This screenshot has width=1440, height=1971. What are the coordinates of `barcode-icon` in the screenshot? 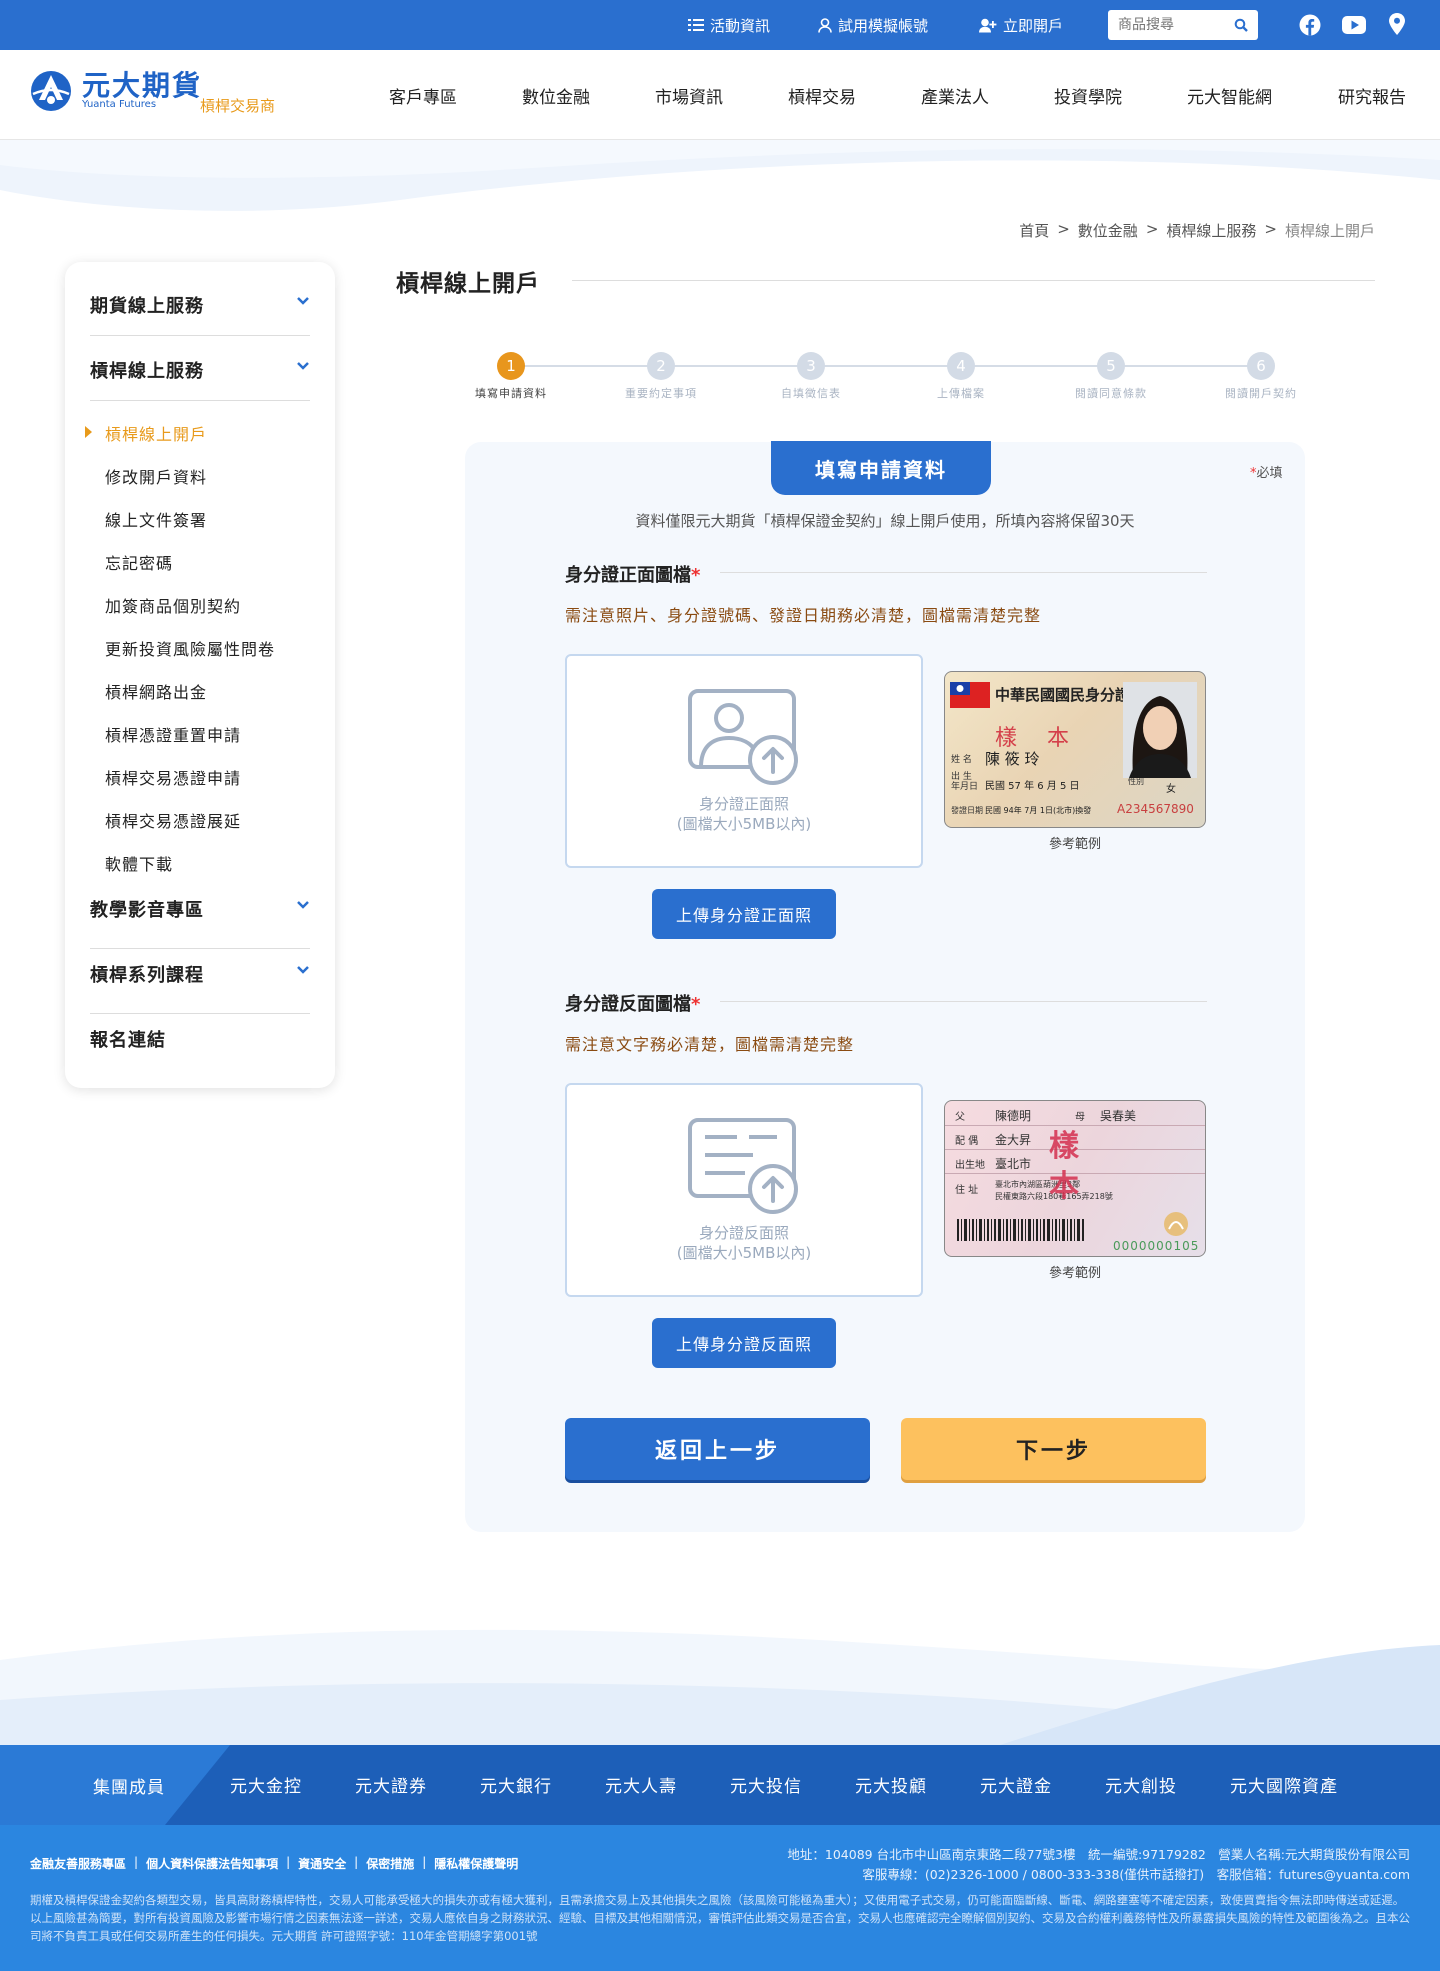 It's located at (1020, 1230).